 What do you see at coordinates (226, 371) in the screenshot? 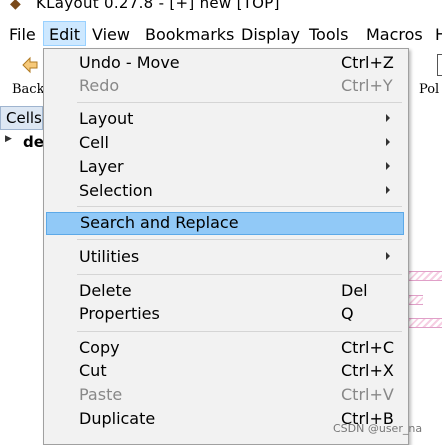
I see `menu-item-cut: Cut Ctrl+X` at bounding box center [226, 371].